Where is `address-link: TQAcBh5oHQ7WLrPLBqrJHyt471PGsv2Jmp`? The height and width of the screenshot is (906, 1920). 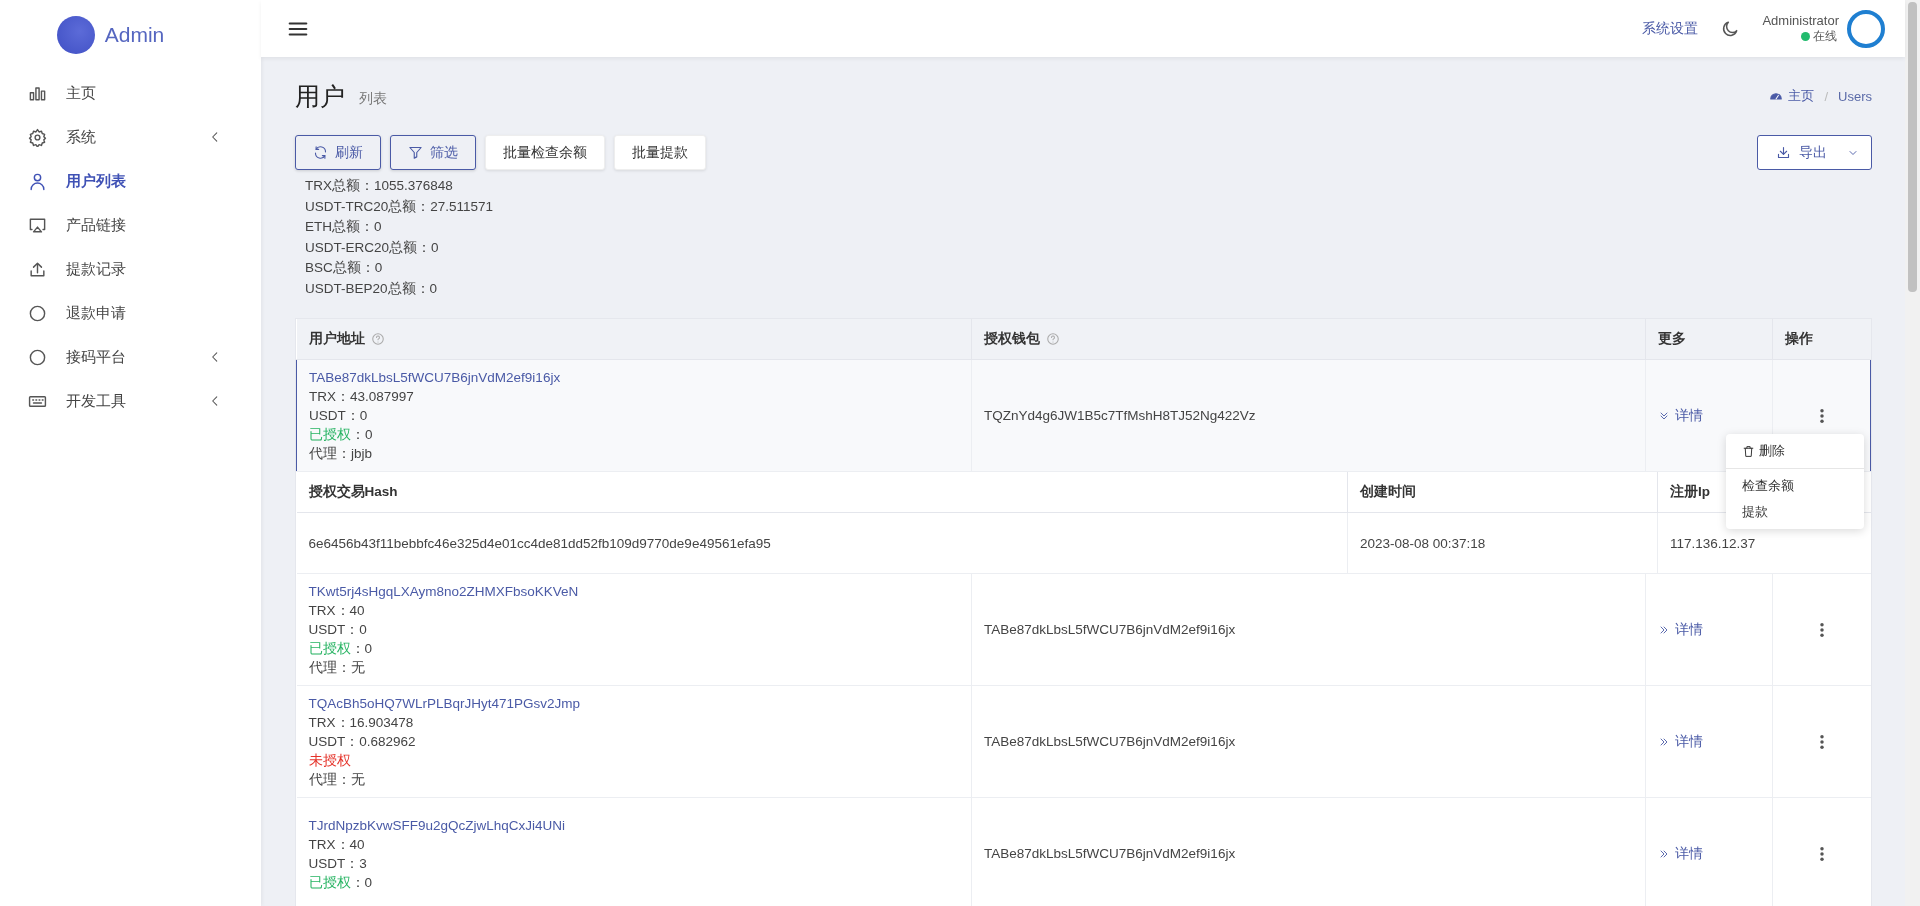 address-link: TQAcBh5oHQ7WLrPLBqrJHyt471PGsv2Jmp is located at coordinates (444, 703).